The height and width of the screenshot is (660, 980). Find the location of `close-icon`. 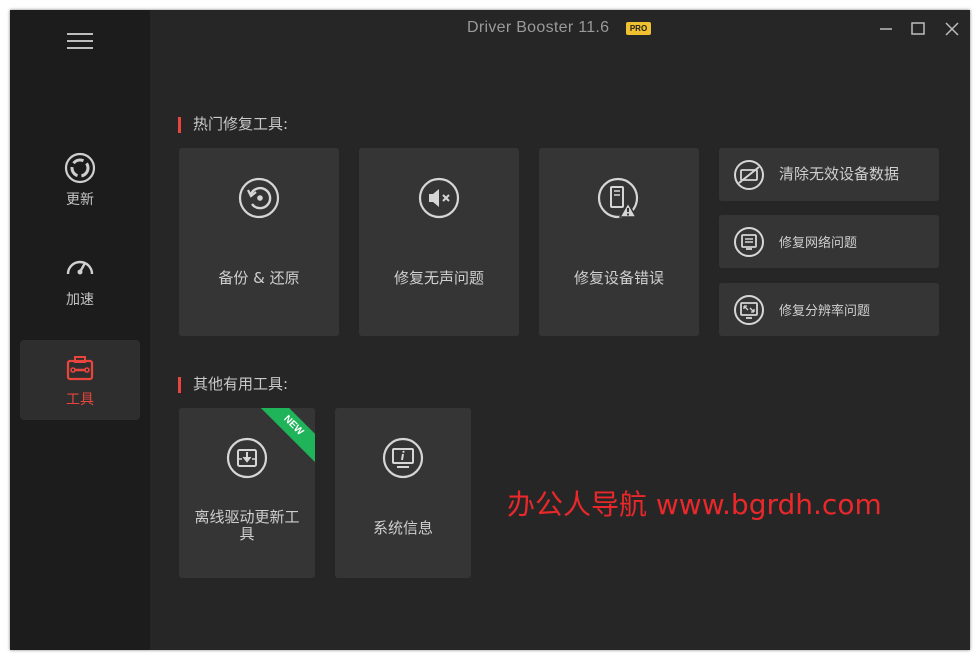

close-icon is located at coordinates (952, 29).